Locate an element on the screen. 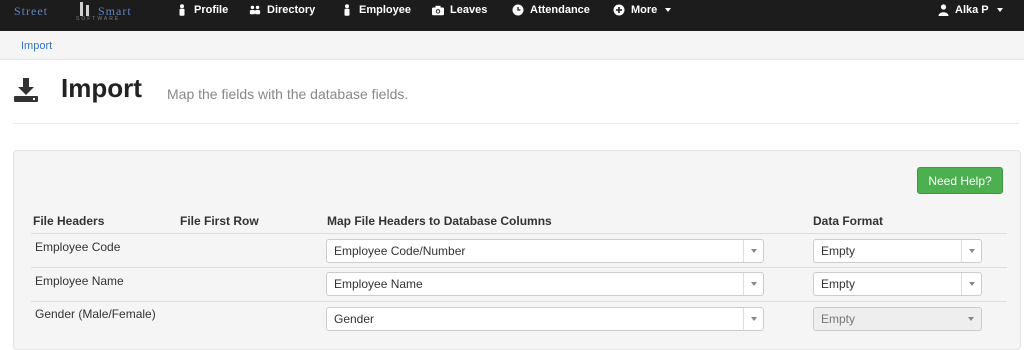  need-help-button: Need Help? is located at coordinates (960, 180).